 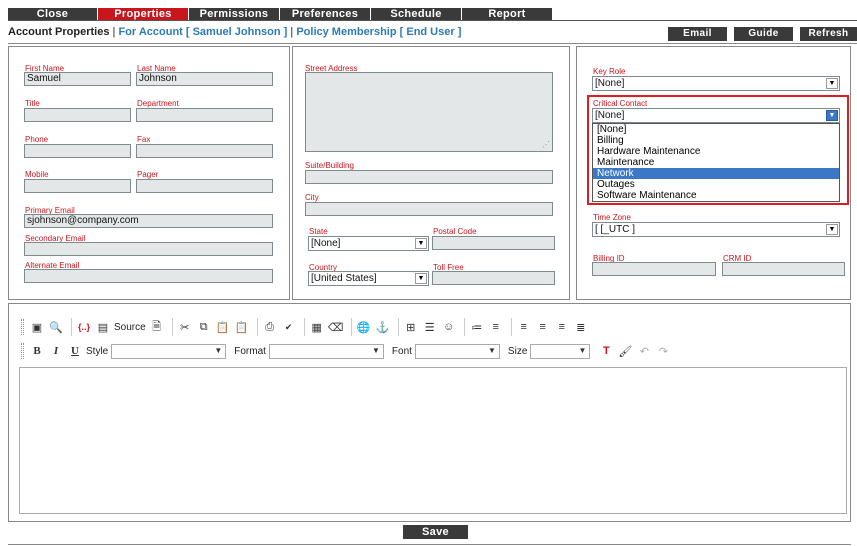 I want to click on last-name-input: Johnson, so click(x=204, y=79).